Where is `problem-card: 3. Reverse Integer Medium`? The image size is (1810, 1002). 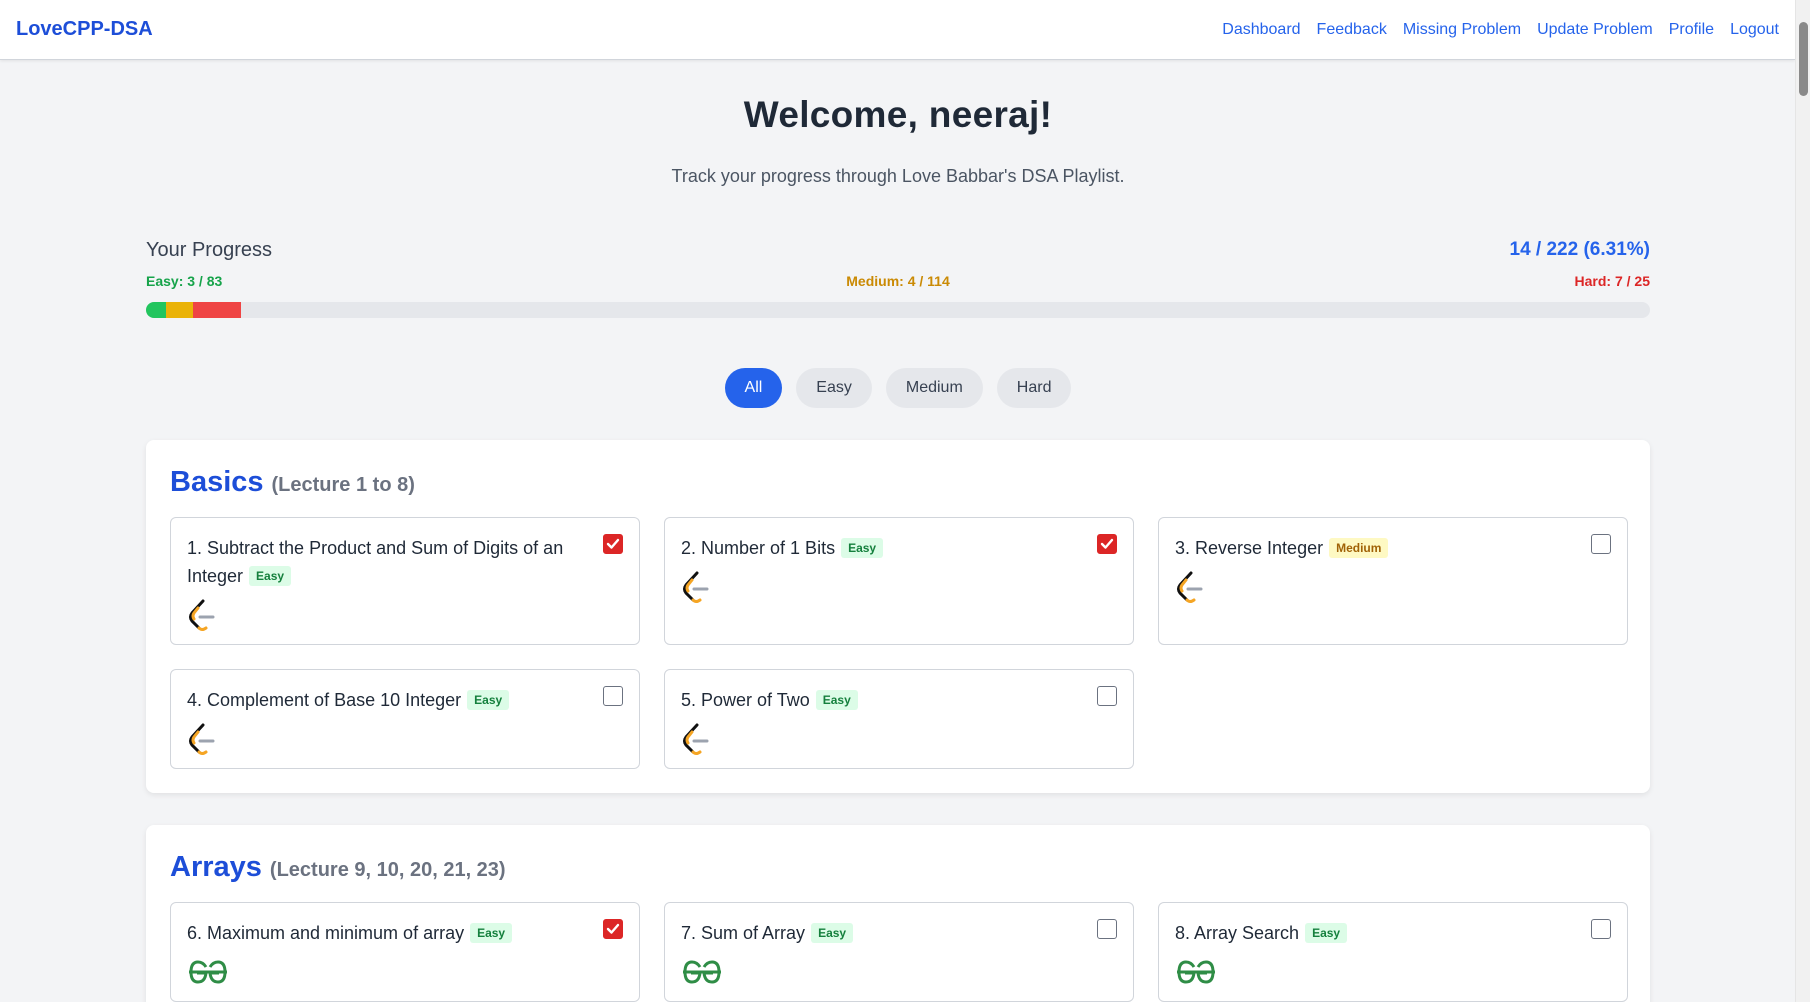 problem-card: 3. Reverse Integer Medium is located at coordinates (1393, 581).